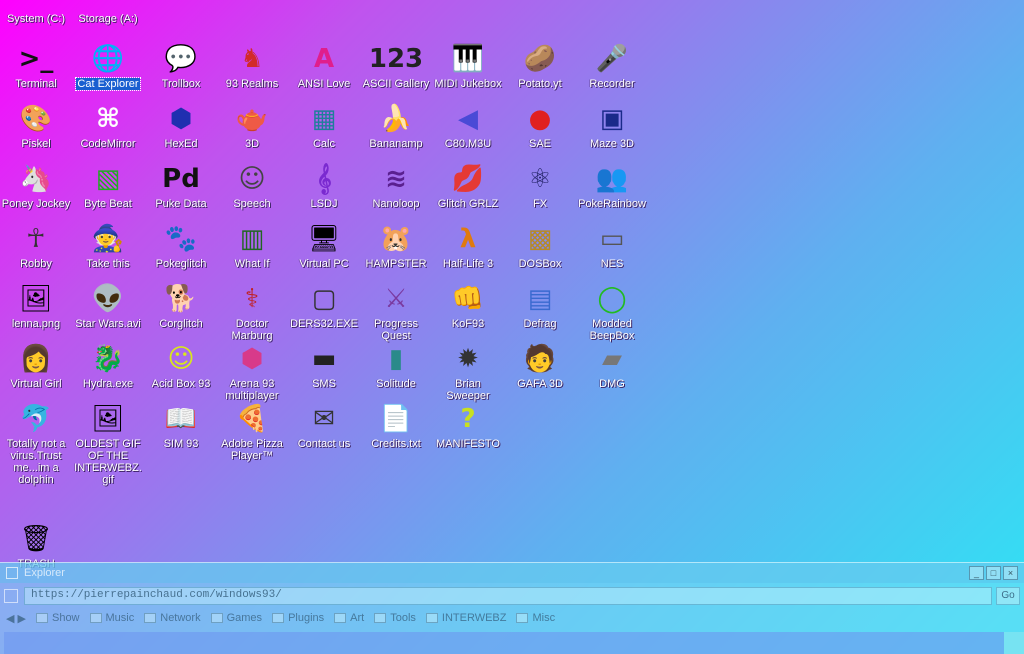  What do you see at coordinates (468, 264) in the screenshot?
I see `desktop-icon-label: Half-Life 3` at bounding box center [468, 264].